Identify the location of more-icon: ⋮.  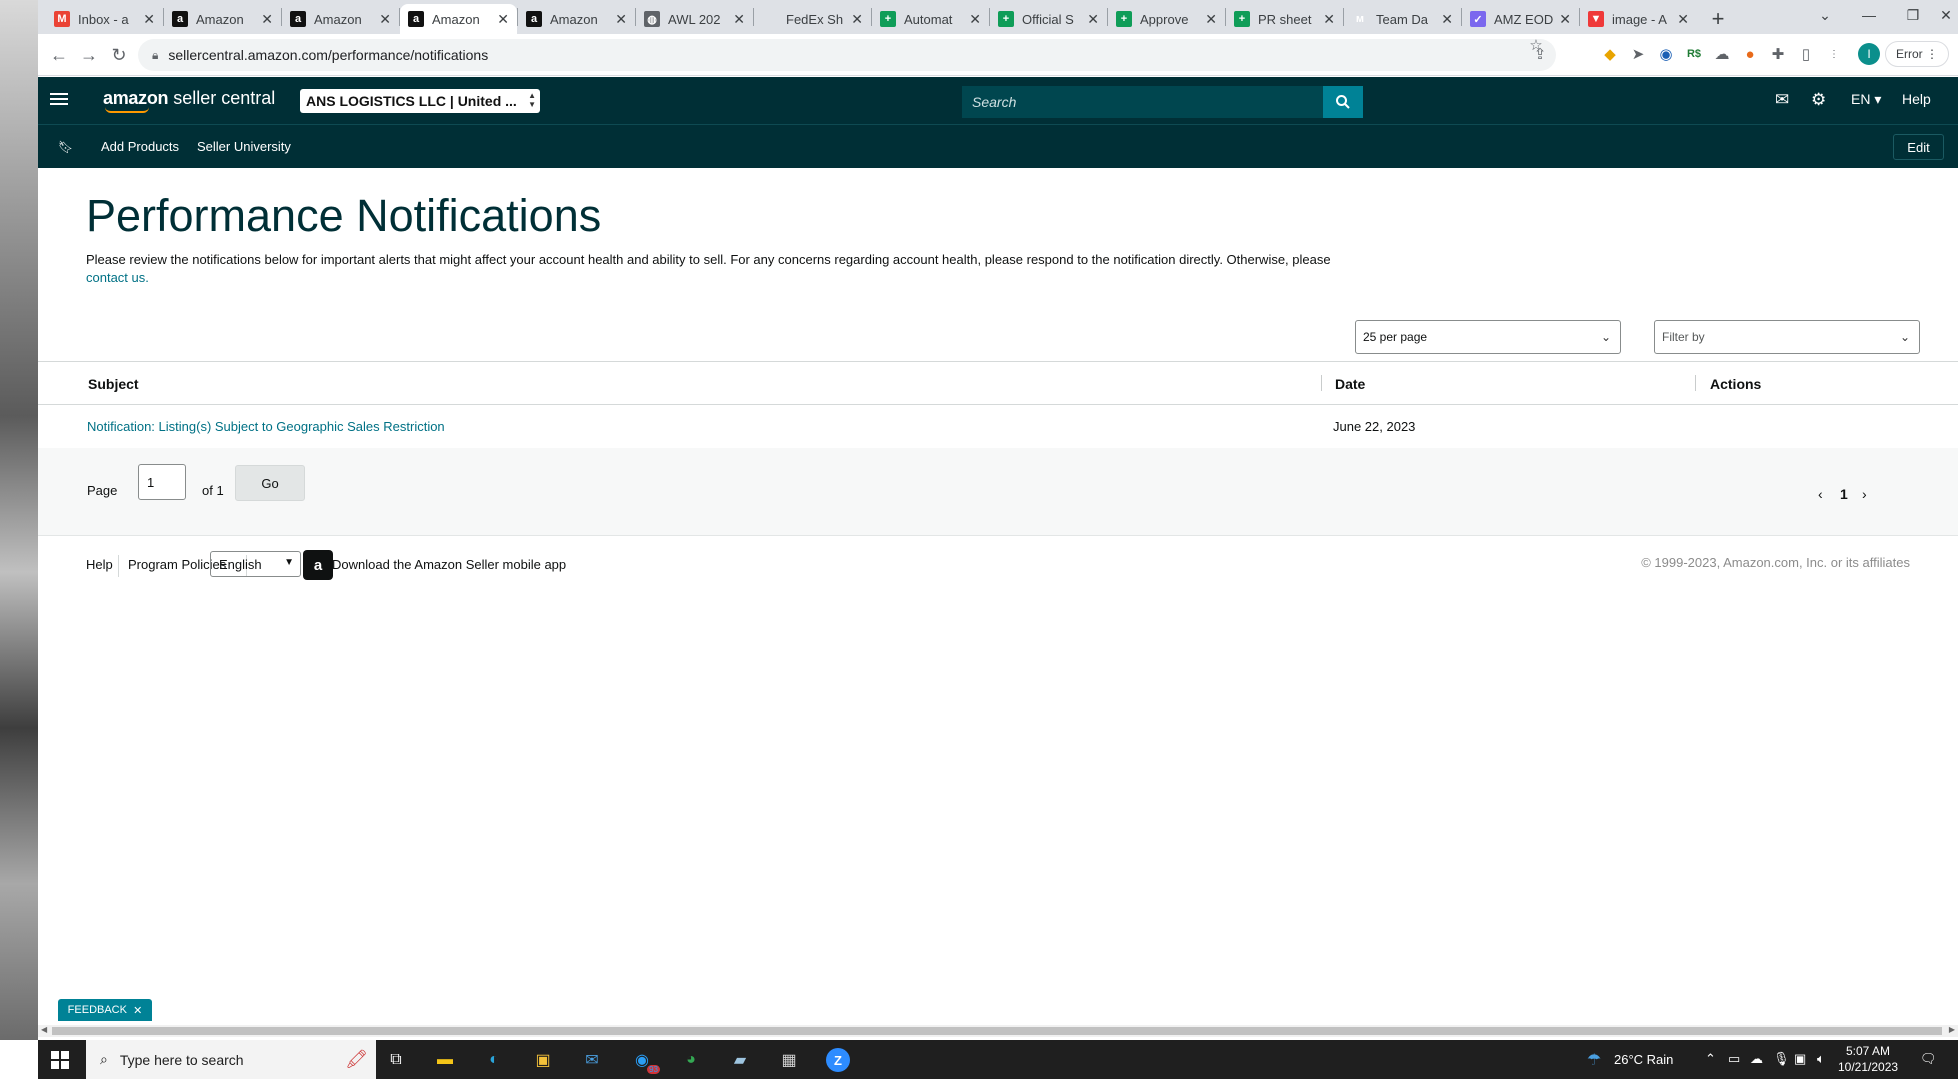
(1834, 54).